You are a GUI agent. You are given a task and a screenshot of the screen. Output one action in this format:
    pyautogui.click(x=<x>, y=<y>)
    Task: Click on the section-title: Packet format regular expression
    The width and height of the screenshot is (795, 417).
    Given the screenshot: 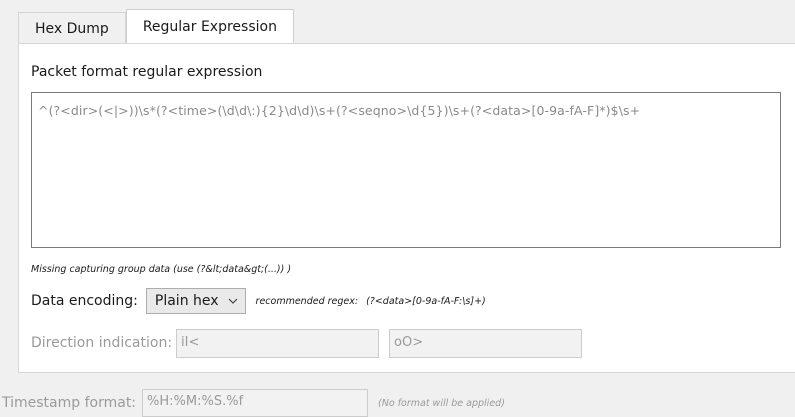 What is the action you would take?
    pyautogui.click(x=147, y=72)
    